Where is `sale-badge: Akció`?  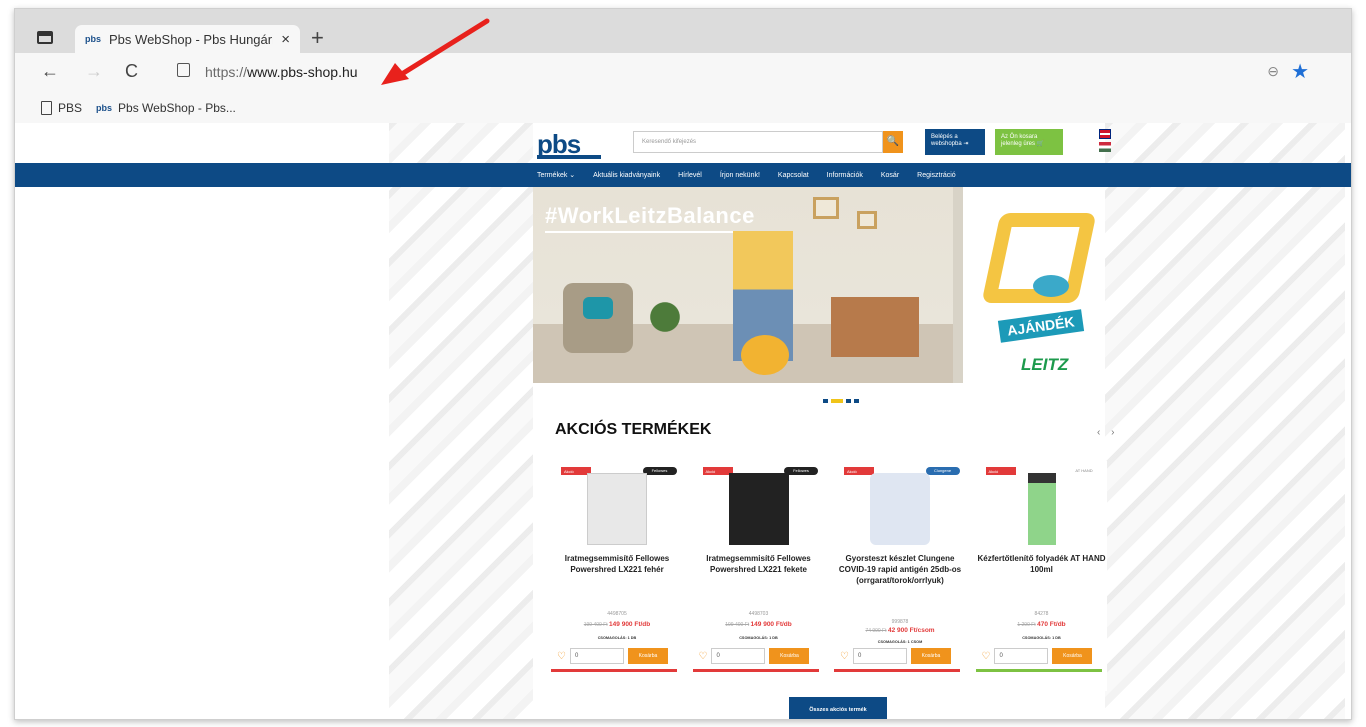 sale-badge: Akció is located at coordinates (859, 471).